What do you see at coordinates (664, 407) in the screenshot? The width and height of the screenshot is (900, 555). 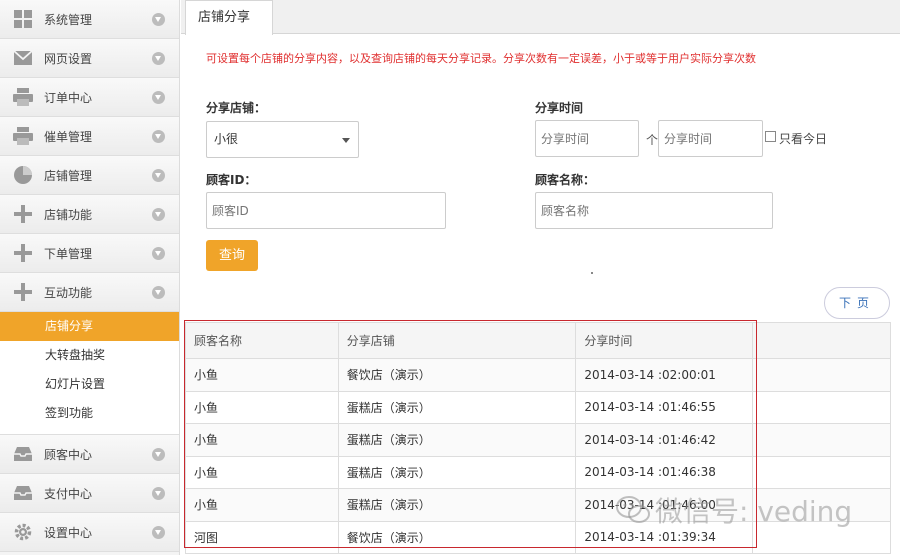 I see `cell-share-time: 2014-03-14 :01:46:55` at bounding box center [664, 407].